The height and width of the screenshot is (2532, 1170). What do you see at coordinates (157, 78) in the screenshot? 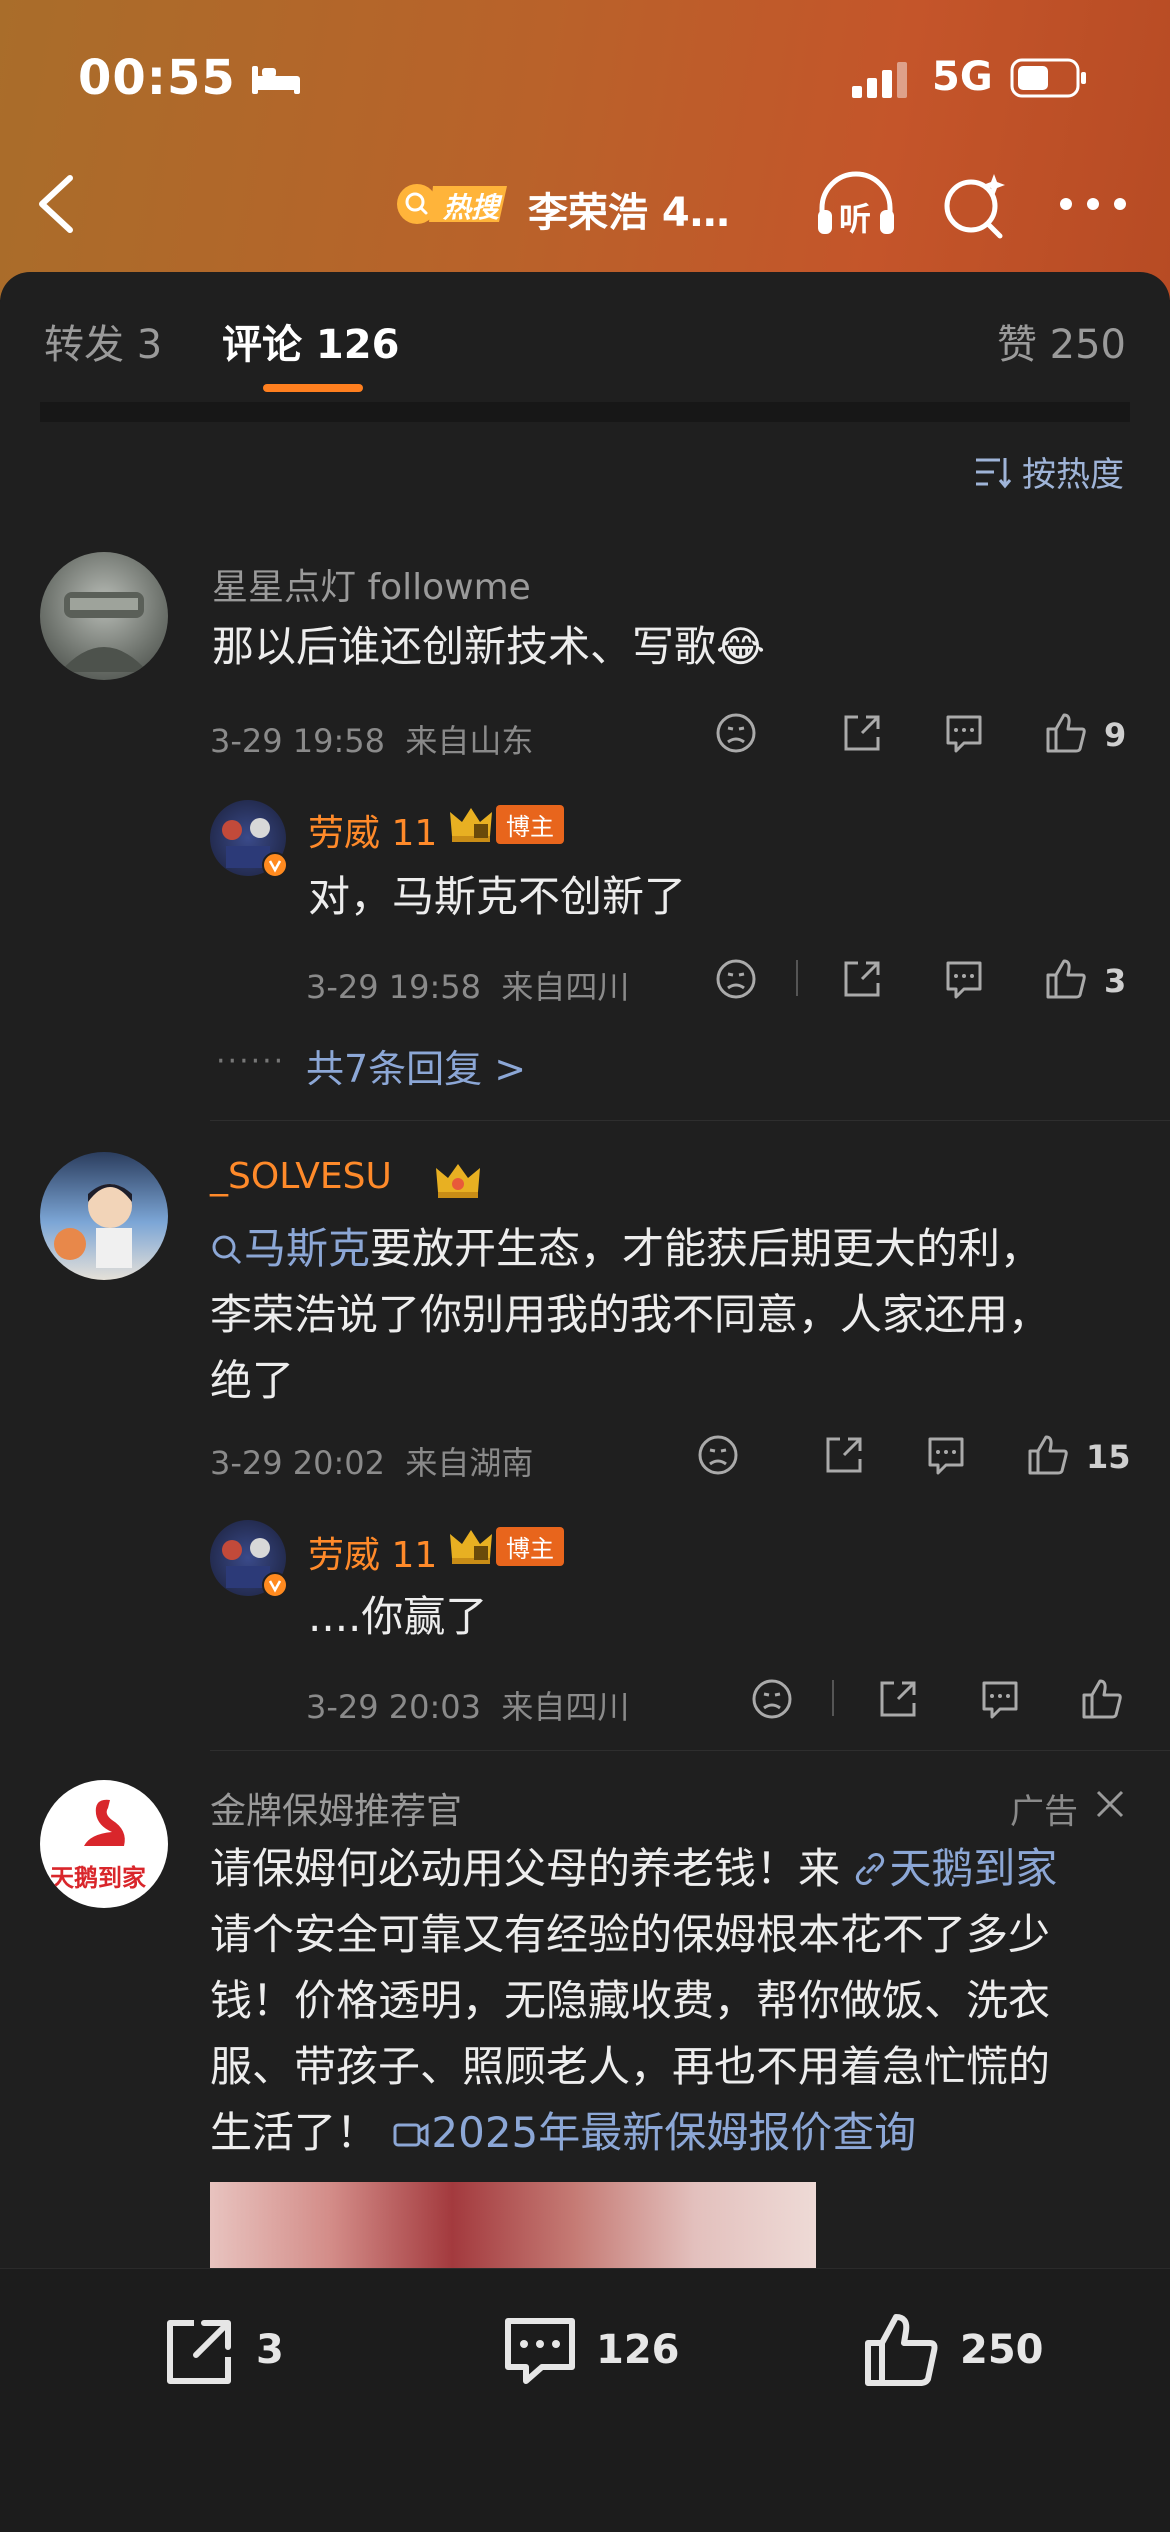
I see `status-time: 00:55` at bounding box center [157, 78].